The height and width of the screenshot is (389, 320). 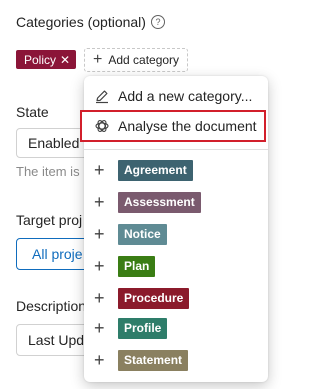 I want to click on category-tag: Plan, so click(x=137, y=266).